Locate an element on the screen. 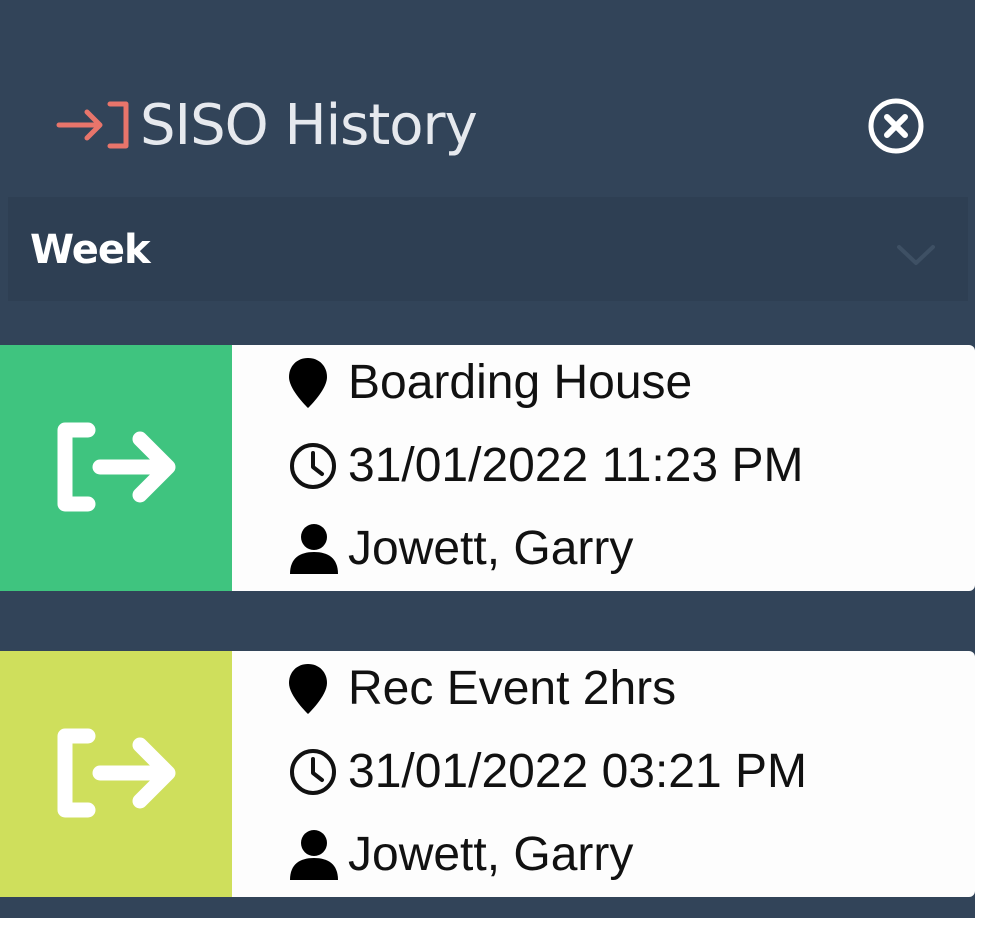 This screenshot has width=986, height=926. entry-location: Rec Event 2hrs is located at coordinates (482, 689).